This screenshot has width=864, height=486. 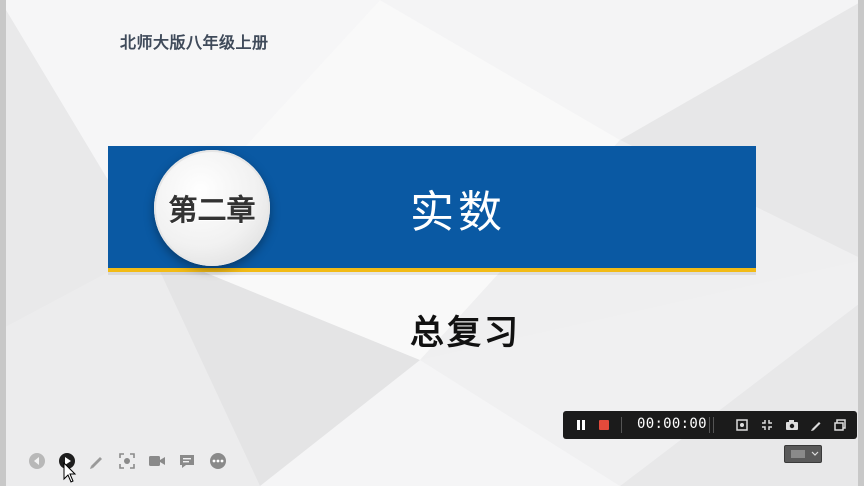 I want to click on pen-tool-button, so click(x=97, y=461).